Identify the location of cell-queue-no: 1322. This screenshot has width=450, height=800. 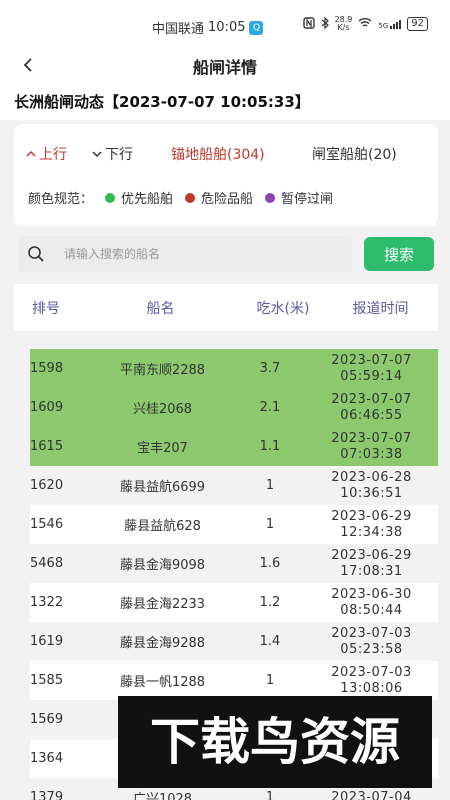
(47, 602).